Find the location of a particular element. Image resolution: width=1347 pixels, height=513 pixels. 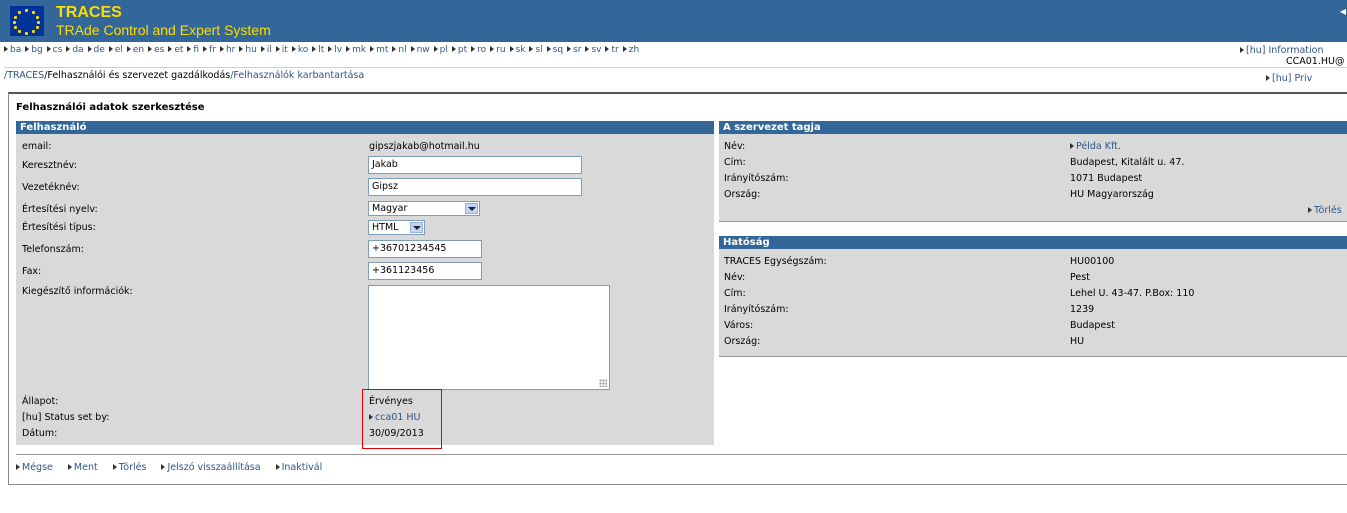

authority-address-value: Lehel U. 43-47. P.Box: 110 is located at coordinates (1132, 293).